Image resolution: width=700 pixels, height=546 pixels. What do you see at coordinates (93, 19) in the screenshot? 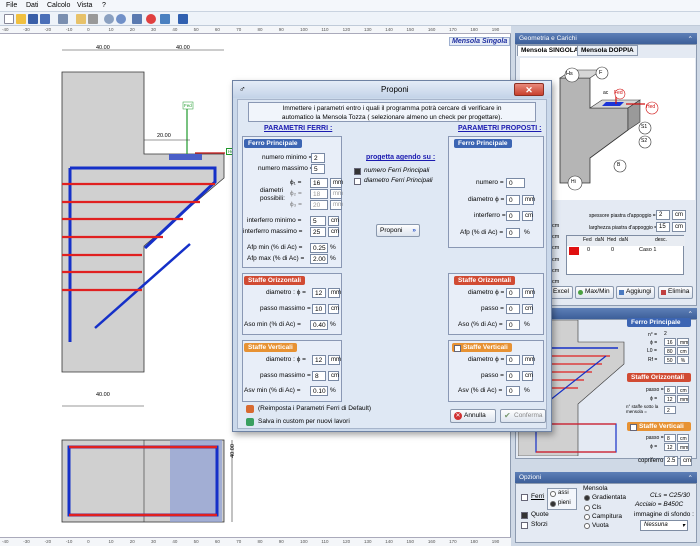
I see `percent-icon` at bounding box center [93, 19].